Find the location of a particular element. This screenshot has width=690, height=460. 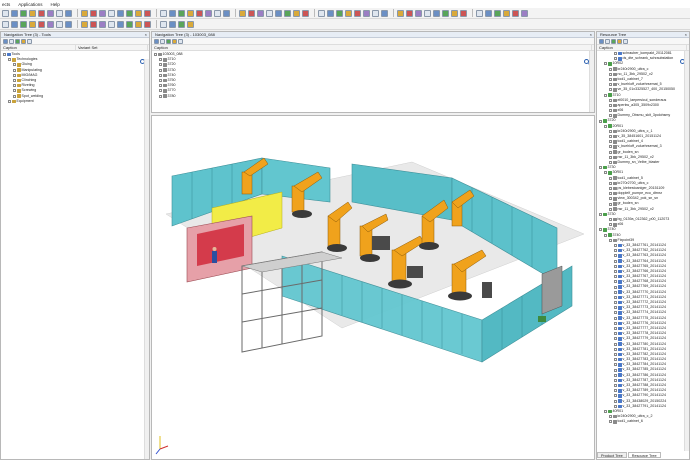

tab-product-tree: Product Tree is located at coordinates (612, 455).